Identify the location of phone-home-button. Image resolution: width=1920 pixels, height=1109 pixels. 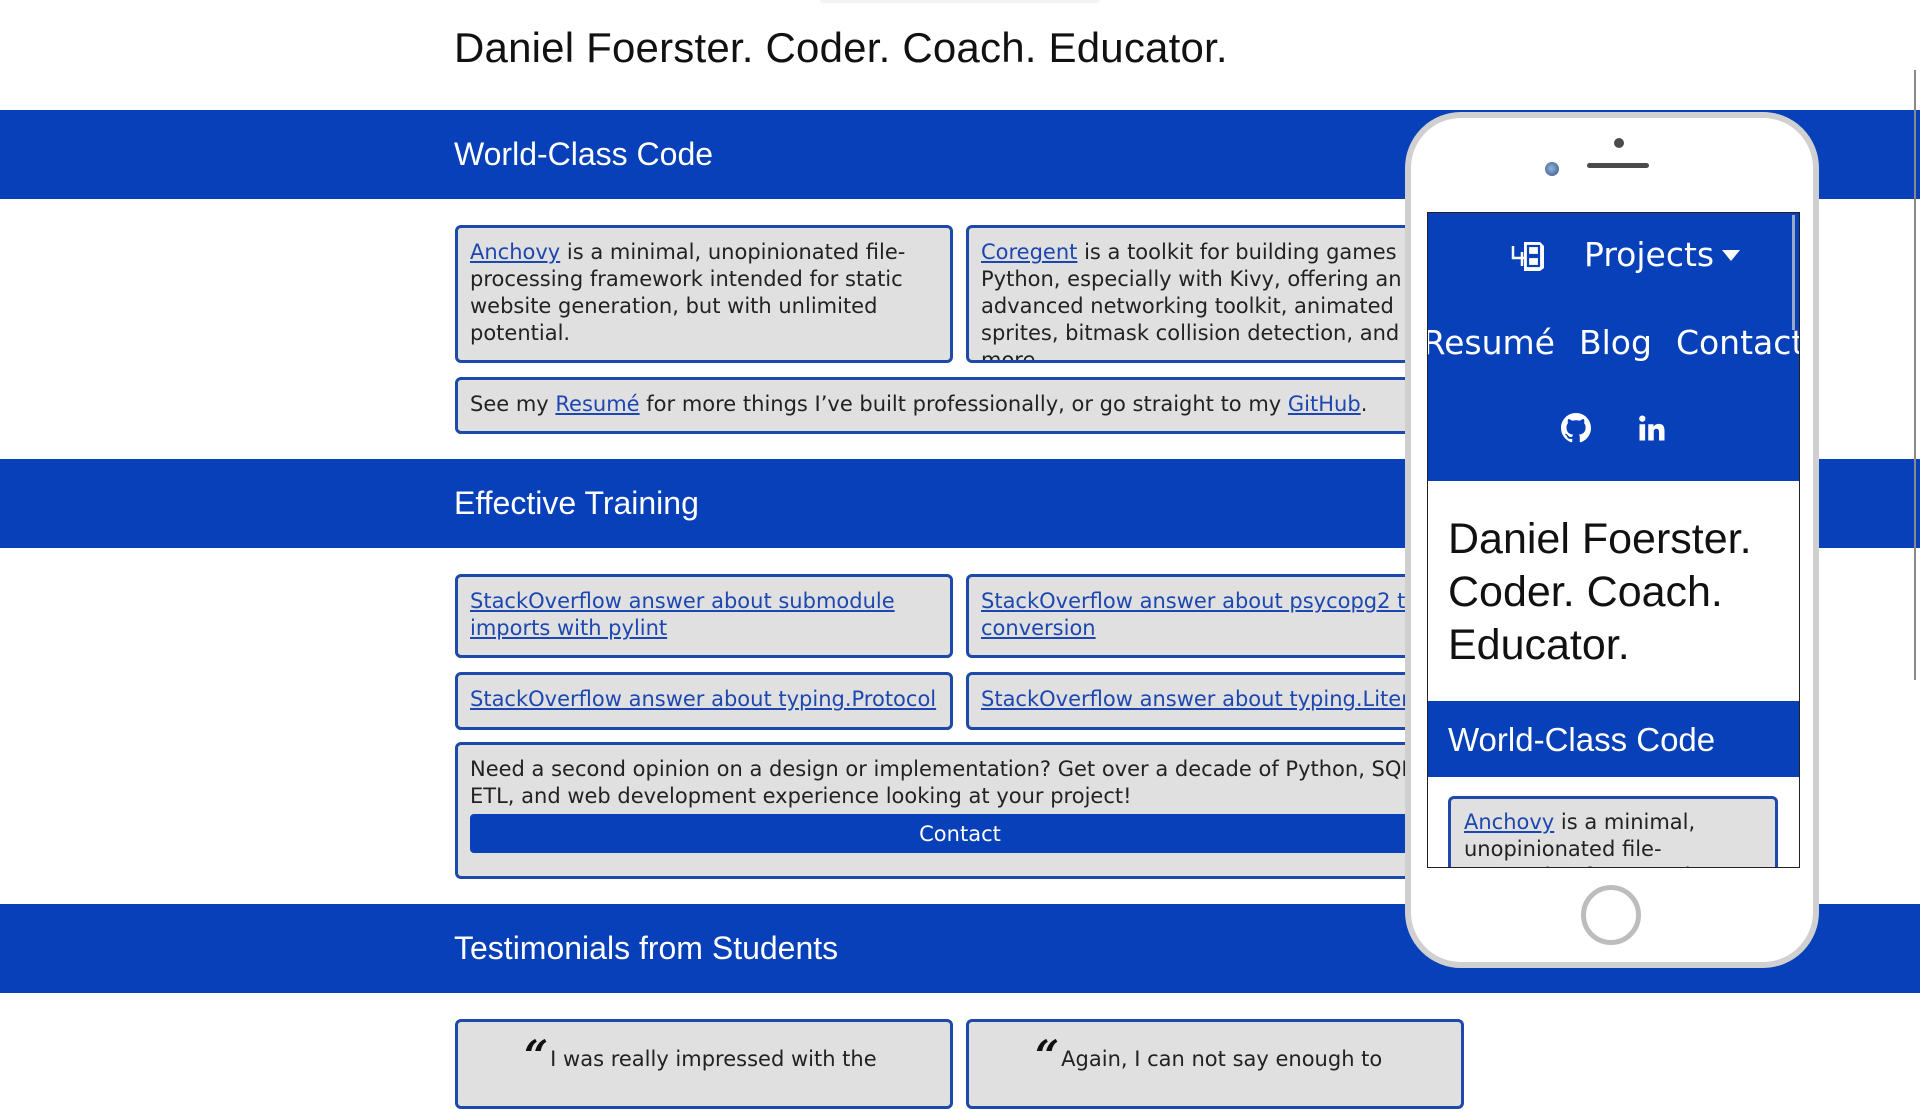
(1611, 915).